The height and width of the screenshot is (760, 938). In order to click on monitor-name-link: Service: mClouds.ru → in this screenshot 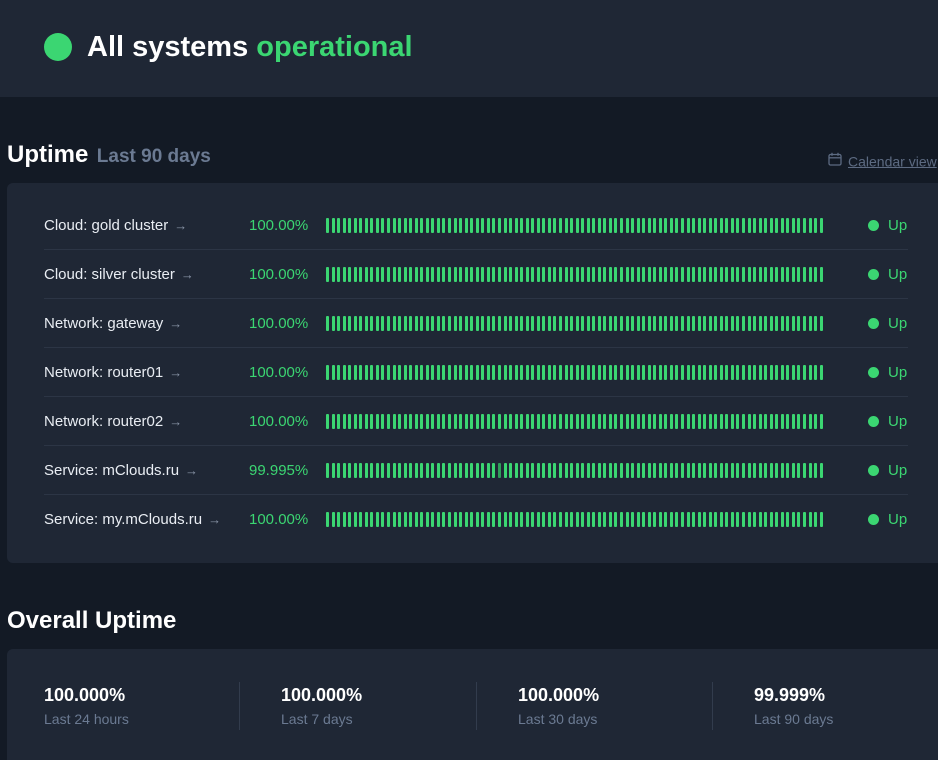, I will do `click(121, 470)`.